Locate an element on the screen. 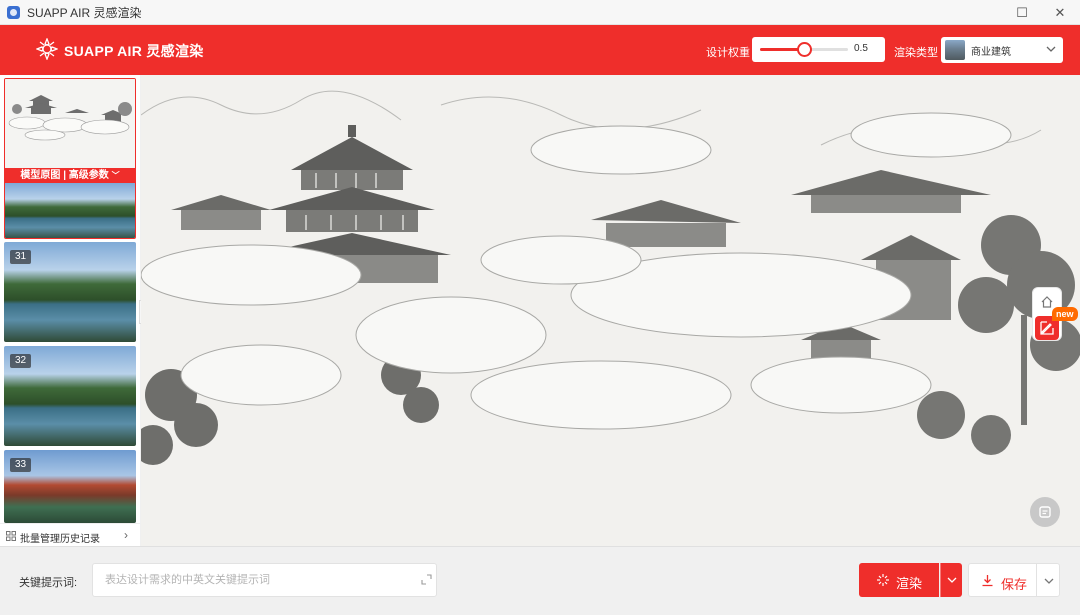 This screenshot has width=1080, height=615. app-header: SUAPP AIR 灵感渲染 设计权重 0.5 渲染类型 商业建筑 is located at coordinates (540, 50).